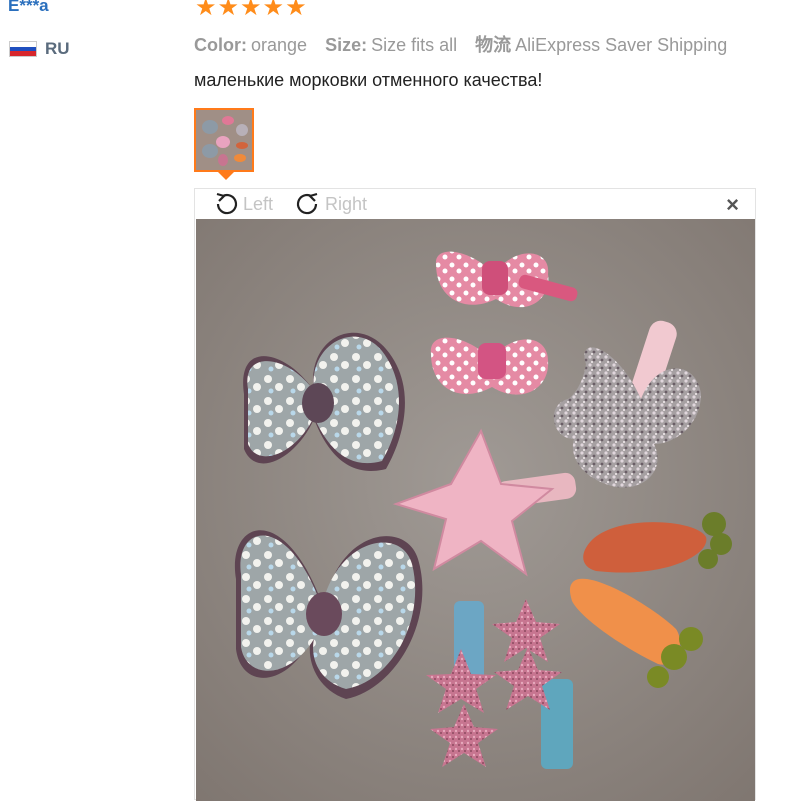 Image resolution: width=800 pixels, height=801 pixels. Describe the element at coordinates (414, 45) in the screenshot. I see `size-value: Size fits all` at that location.